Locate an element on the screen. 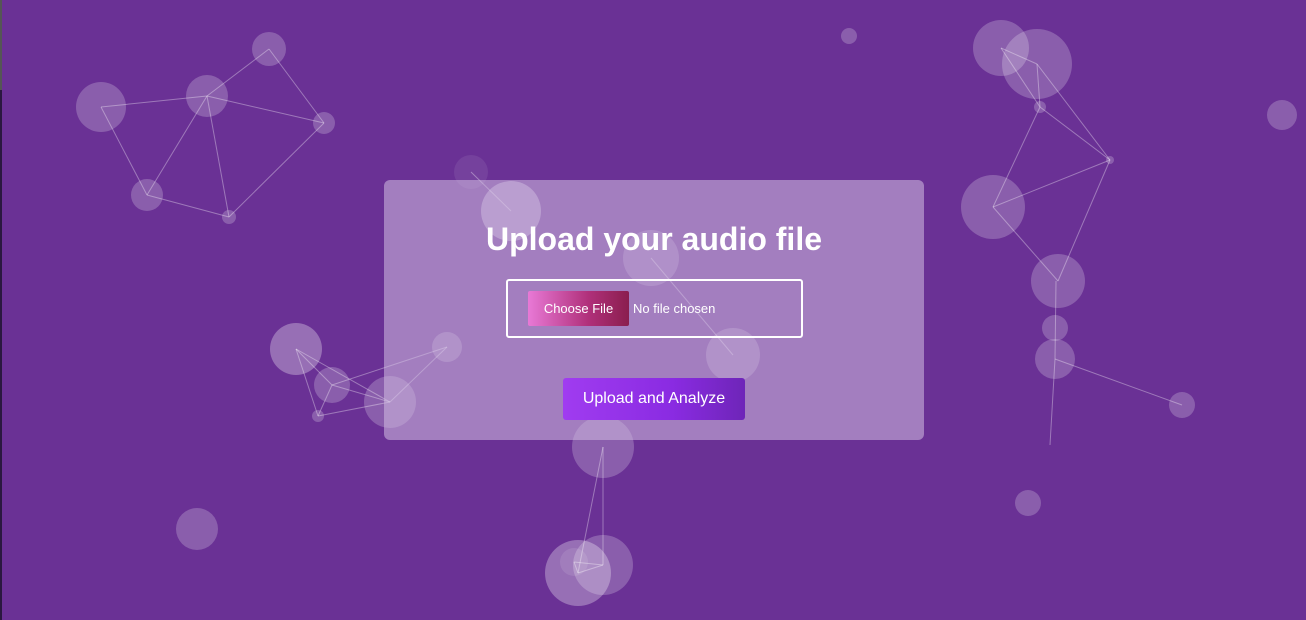  upload-title: Upload your audio file is located at coordinates (653, 239).